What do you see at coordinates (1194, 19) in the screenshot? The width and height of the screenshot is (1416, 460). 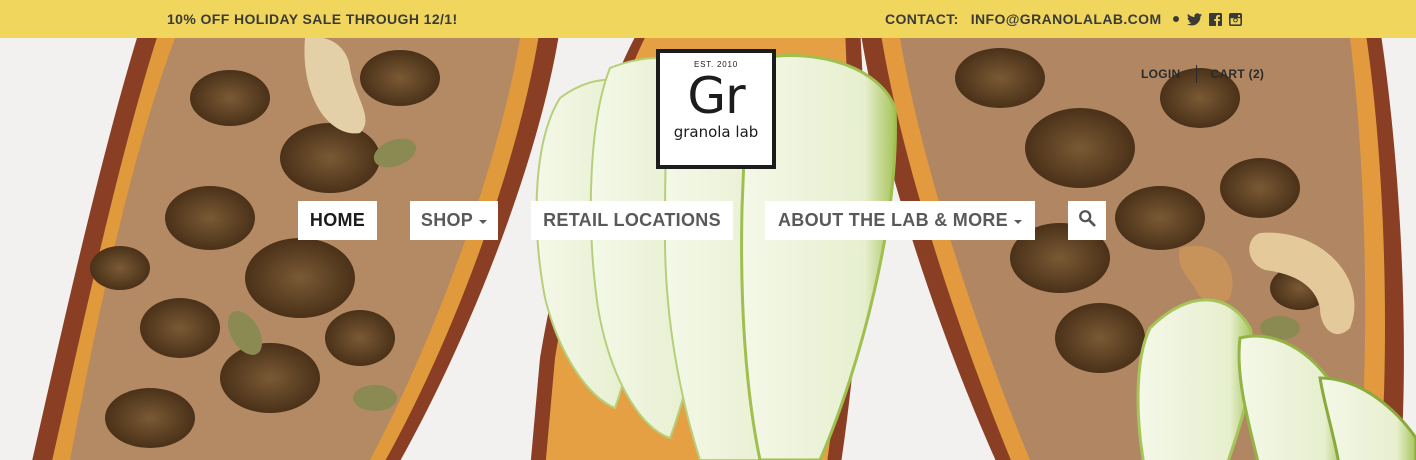 I see `twitter-icon` at bounding box center [1194, 19].